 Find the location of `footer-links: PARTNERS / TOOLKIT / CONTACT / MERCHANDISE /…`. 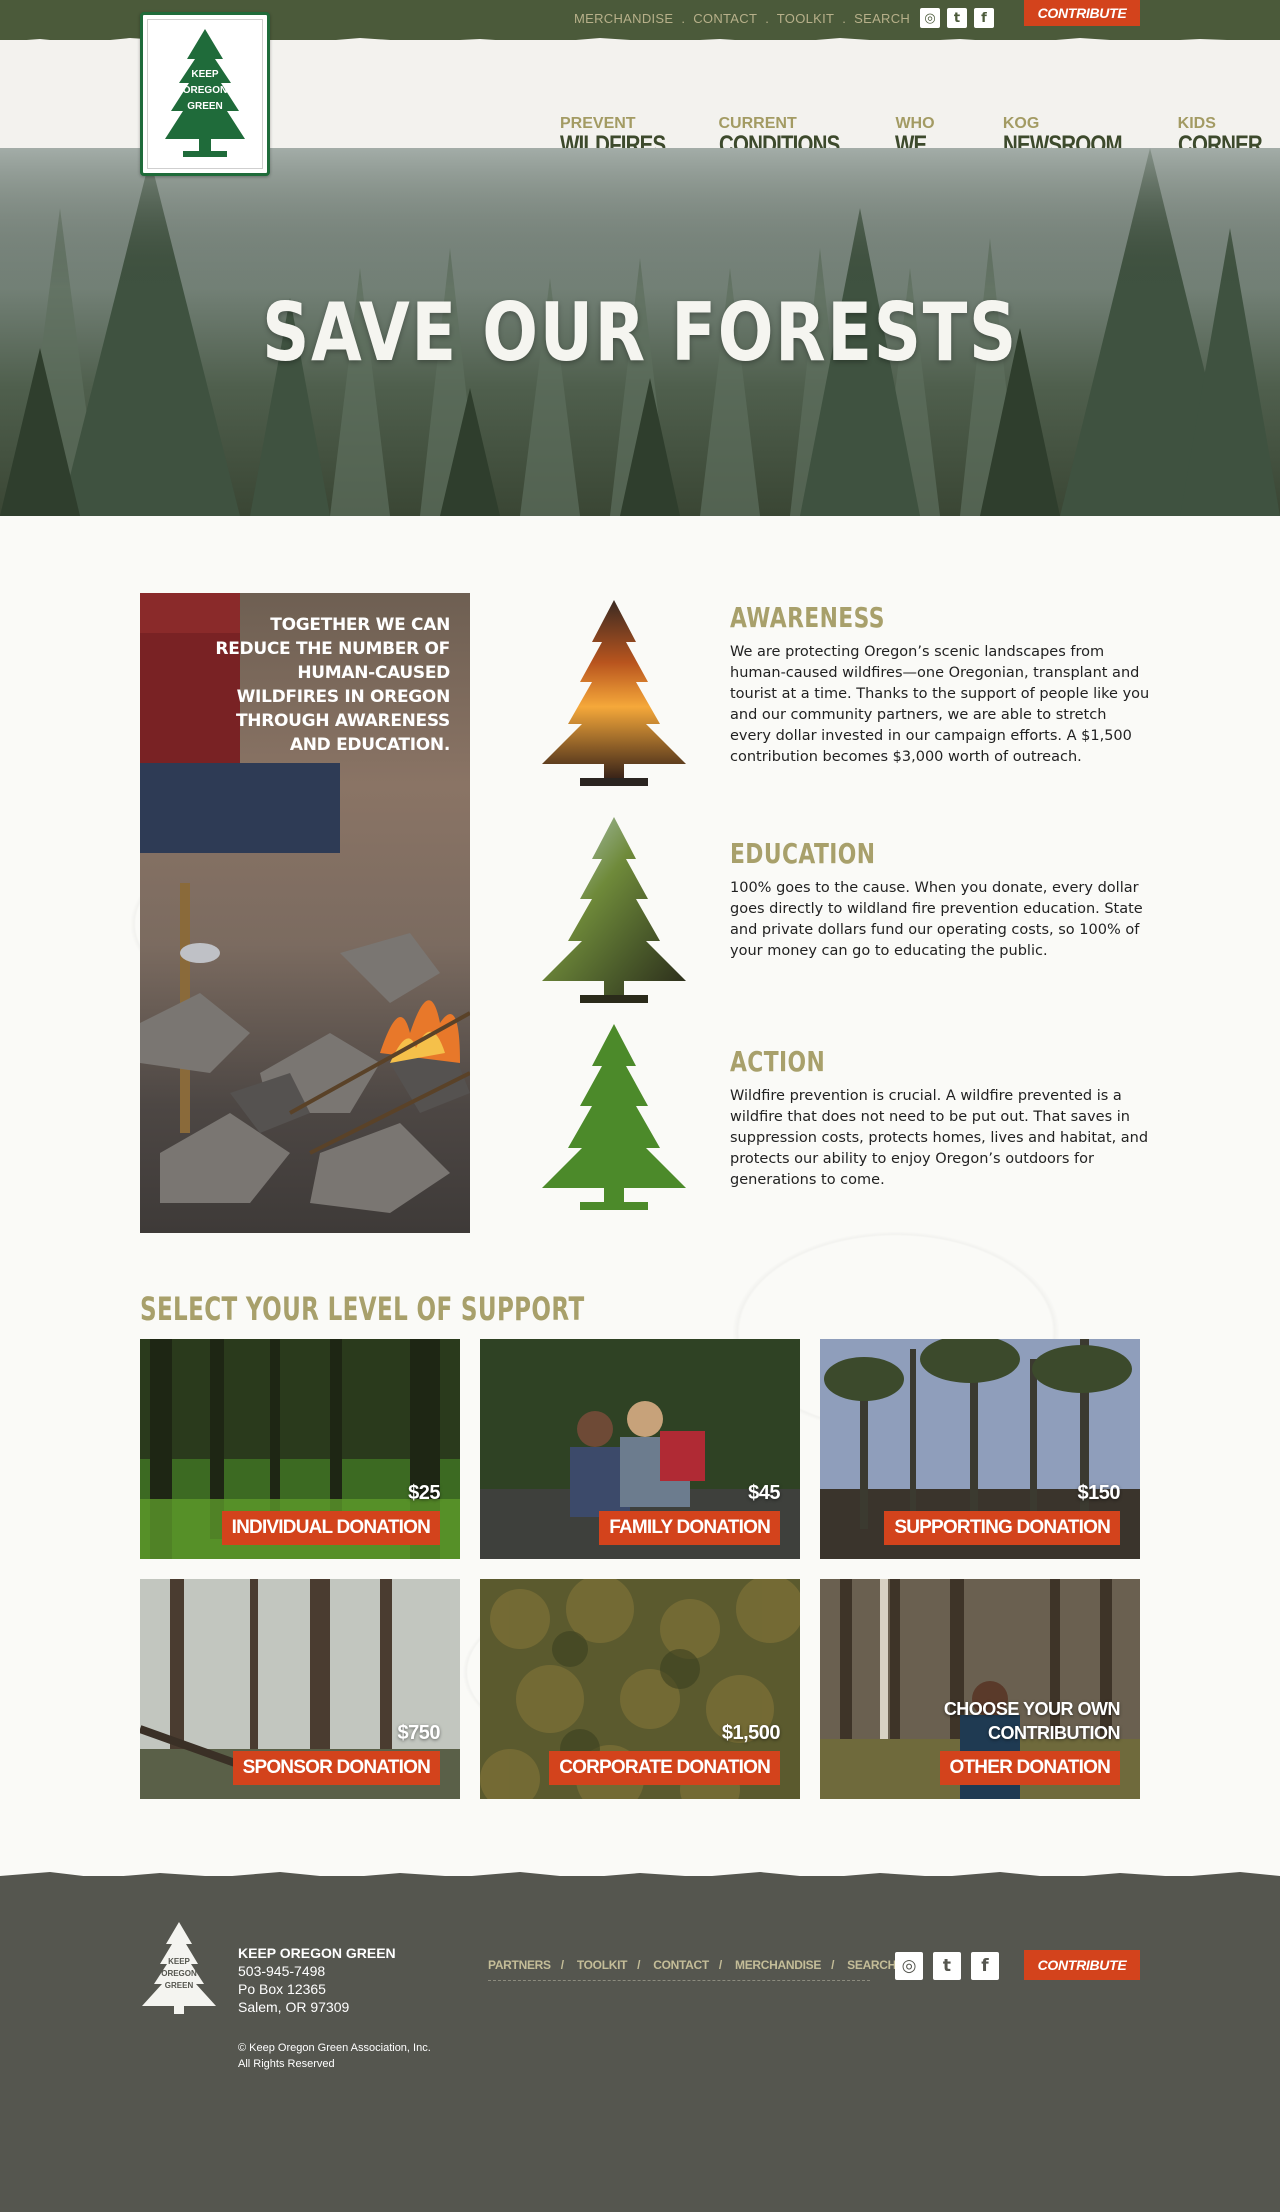

footer-links: PARTNERS / TOOLKIT / CONTACT / MERCHANDISE /… is located at coordinates (692, 1966).